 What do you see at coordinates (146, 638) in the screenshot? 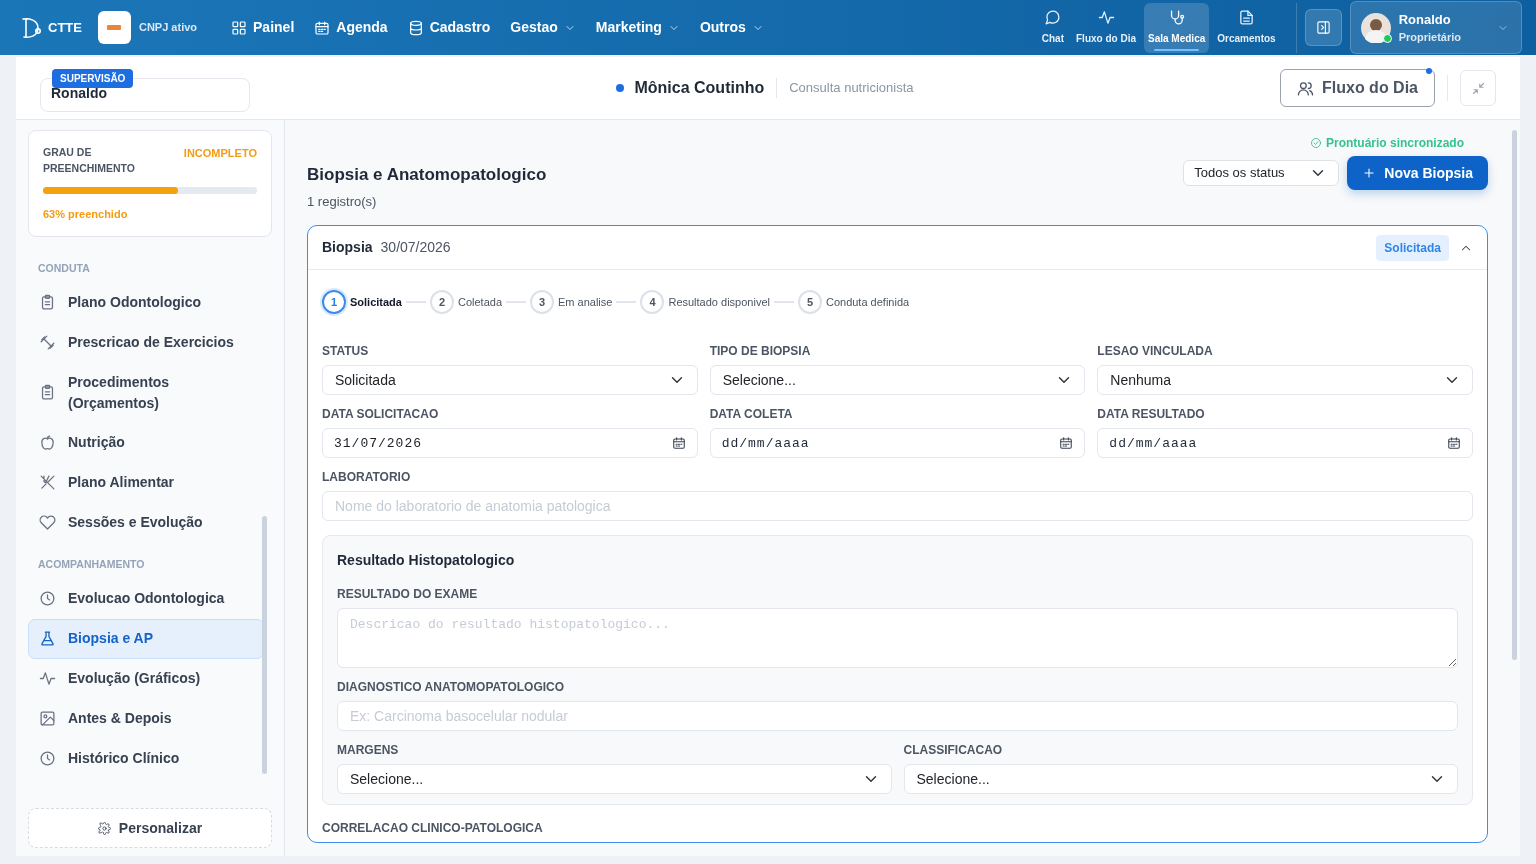
I see `sidebar-item: Biopsia e AP` at bounding box center [146, 638].